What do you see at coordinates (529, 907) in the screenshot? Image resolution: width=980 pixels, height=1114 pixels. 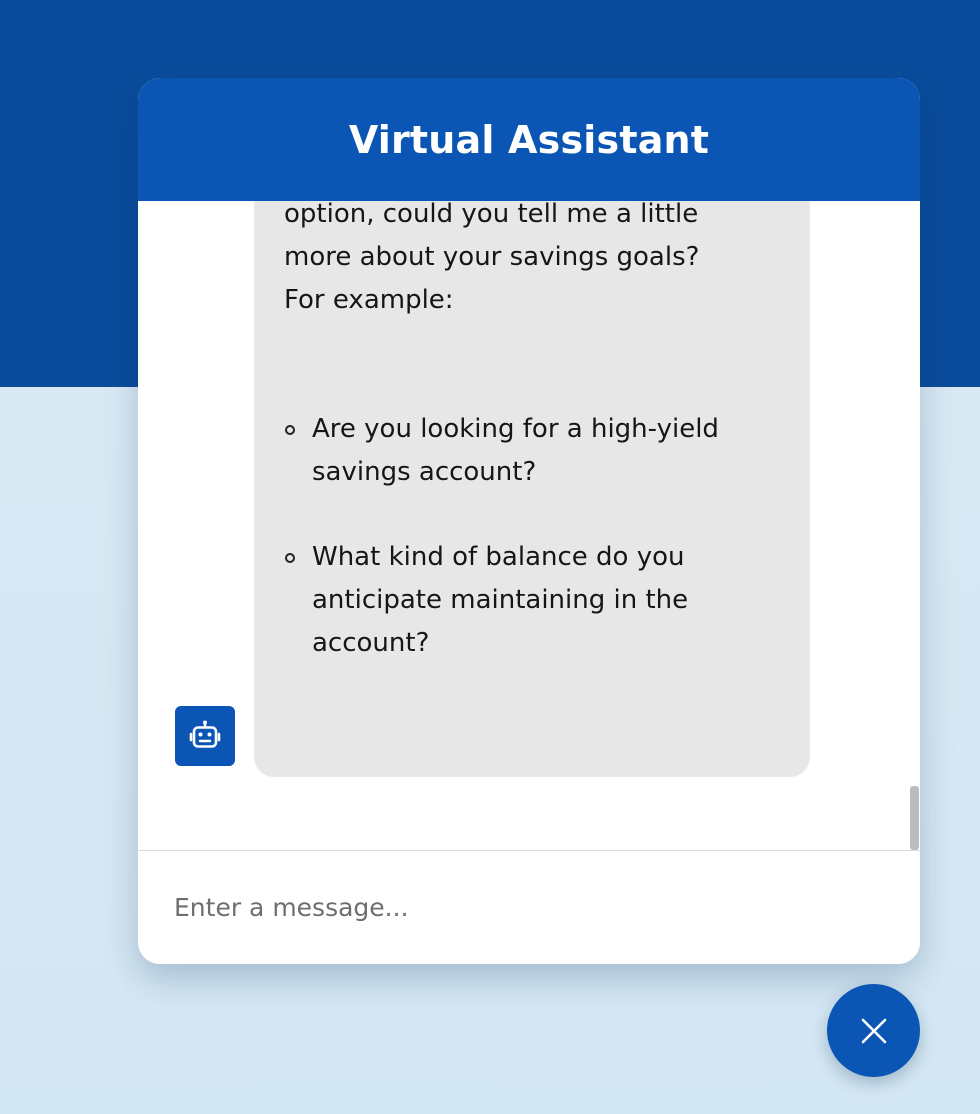 I see `message-input` at bounding box center [529, 907].